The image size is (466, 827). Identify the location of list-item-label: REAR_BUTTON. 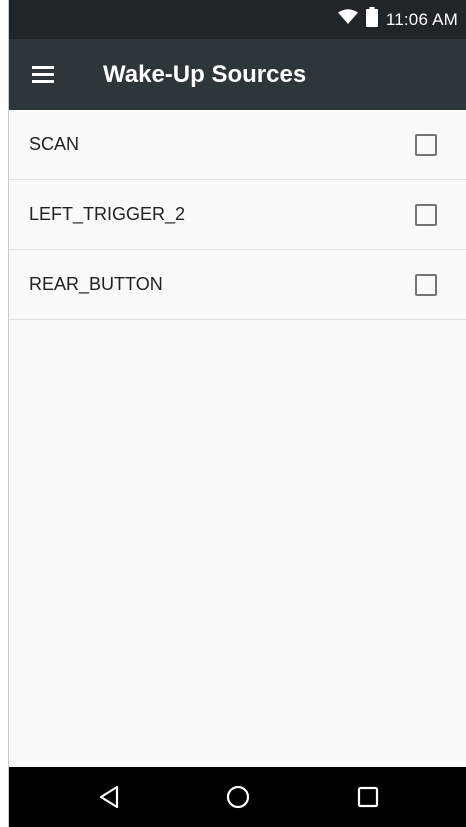
(96, 284).